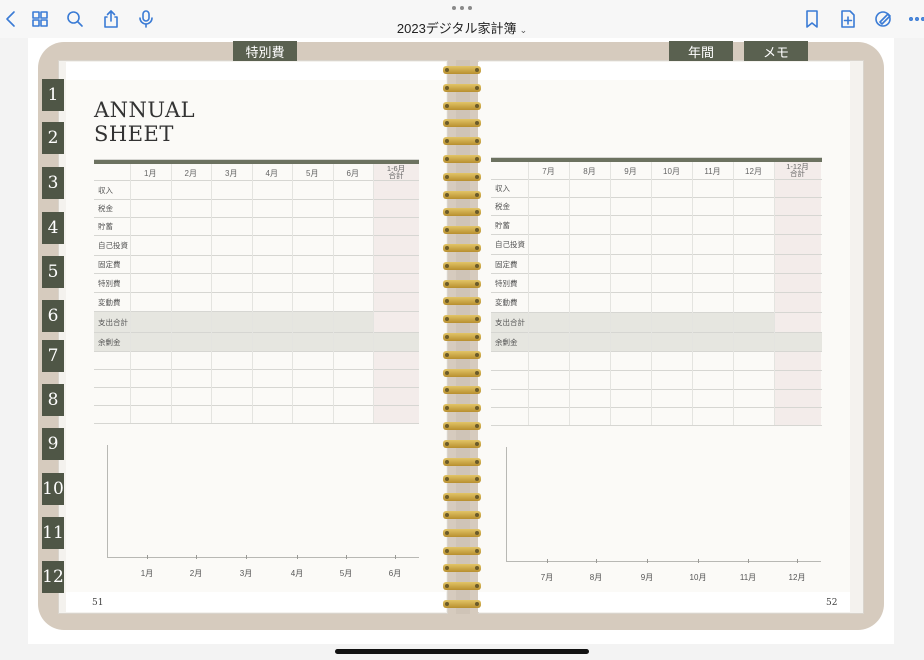  Describe the element at coordinates (524, 30) in the screenshot. I see `chevron-down-icon: ⌄` at that location.